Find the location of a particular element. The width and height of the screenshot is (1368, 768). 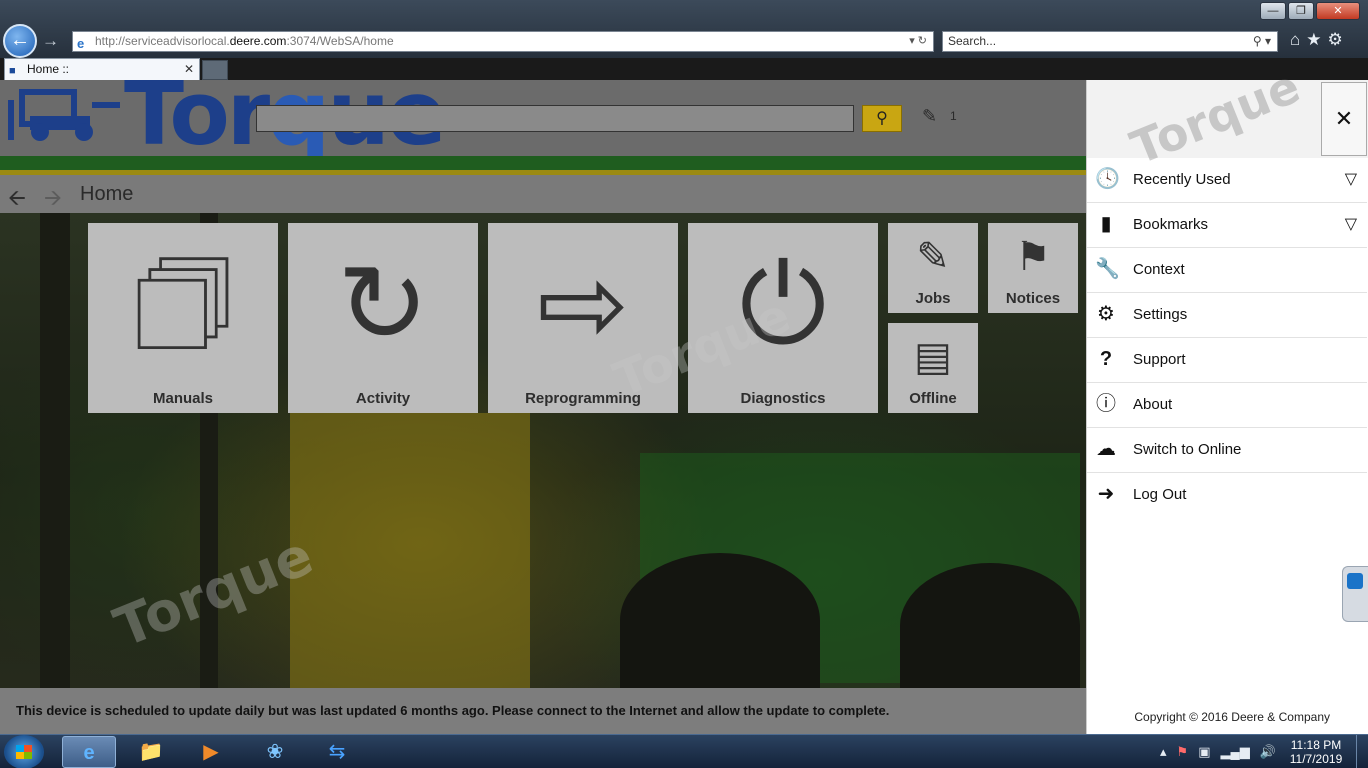

minimize-button: — is located at coordinates (1273, 11).